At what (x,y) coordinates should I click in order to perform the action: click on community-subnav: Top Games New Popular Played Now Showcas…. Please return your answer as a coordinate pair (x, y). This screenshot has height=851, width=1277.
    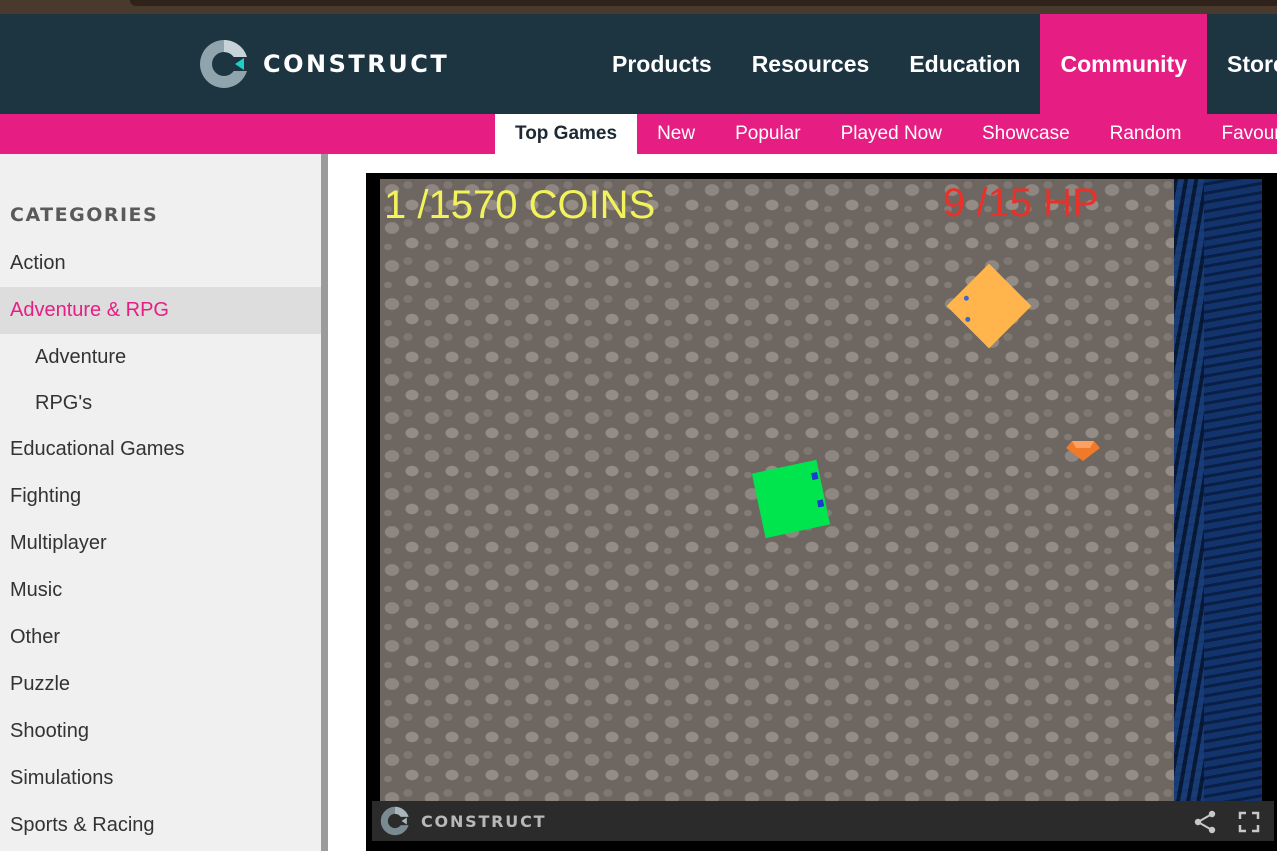
    Looking at the image, I should click on (638, 134).